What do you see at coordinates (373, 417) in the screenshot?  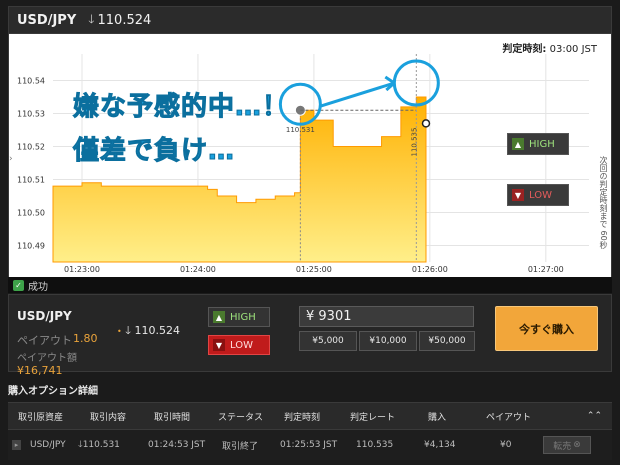 I see `column-header: 判定レート` at bounding box center [373, 417].